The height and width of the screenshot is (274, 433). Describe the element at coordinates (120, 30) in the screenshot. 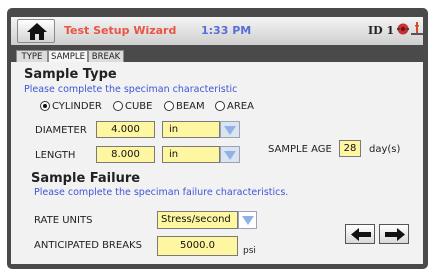

I see `wizard-title: Test Setup Wizard` at that location.